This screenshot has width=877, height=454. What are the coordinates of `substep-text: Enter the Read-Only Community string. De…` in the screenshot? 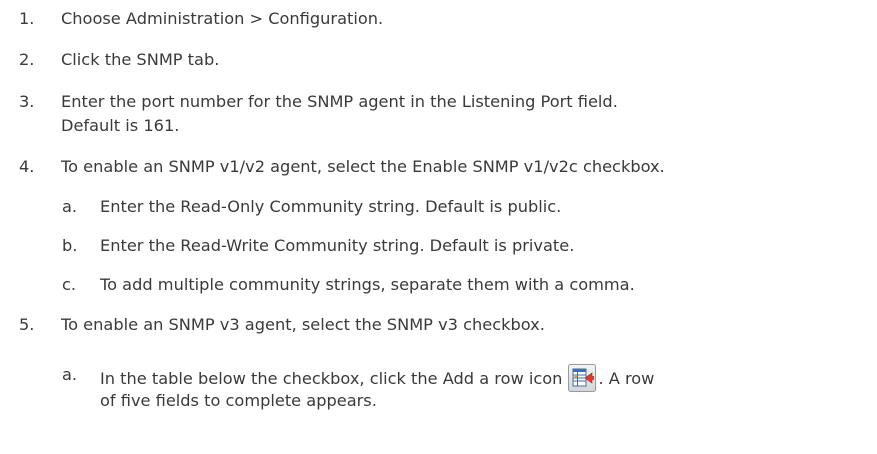 It's located at (331, 206).